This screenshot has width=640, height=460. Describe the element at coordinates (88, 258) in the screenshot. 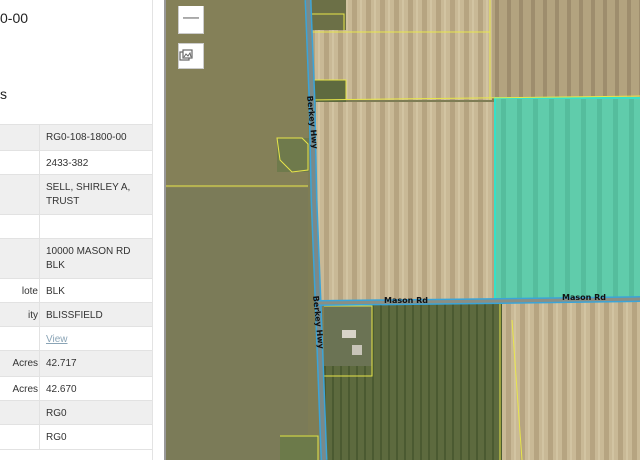

I see `row-value: 10000 MASON RD BLK` at that location.